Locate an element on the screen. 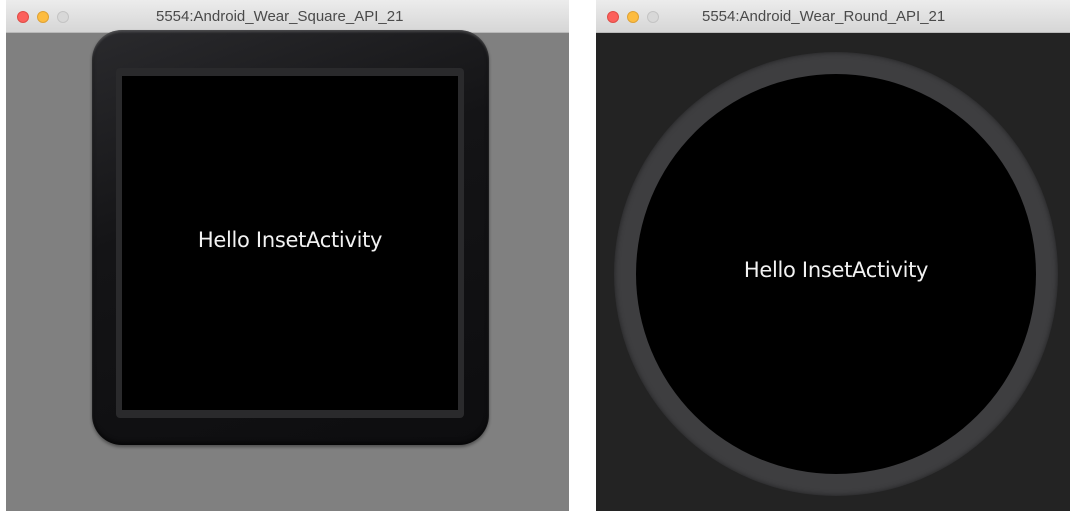  window-titlebar: 5554:Android_Wear_Square_API_21 is located at coordinates (287, 16).